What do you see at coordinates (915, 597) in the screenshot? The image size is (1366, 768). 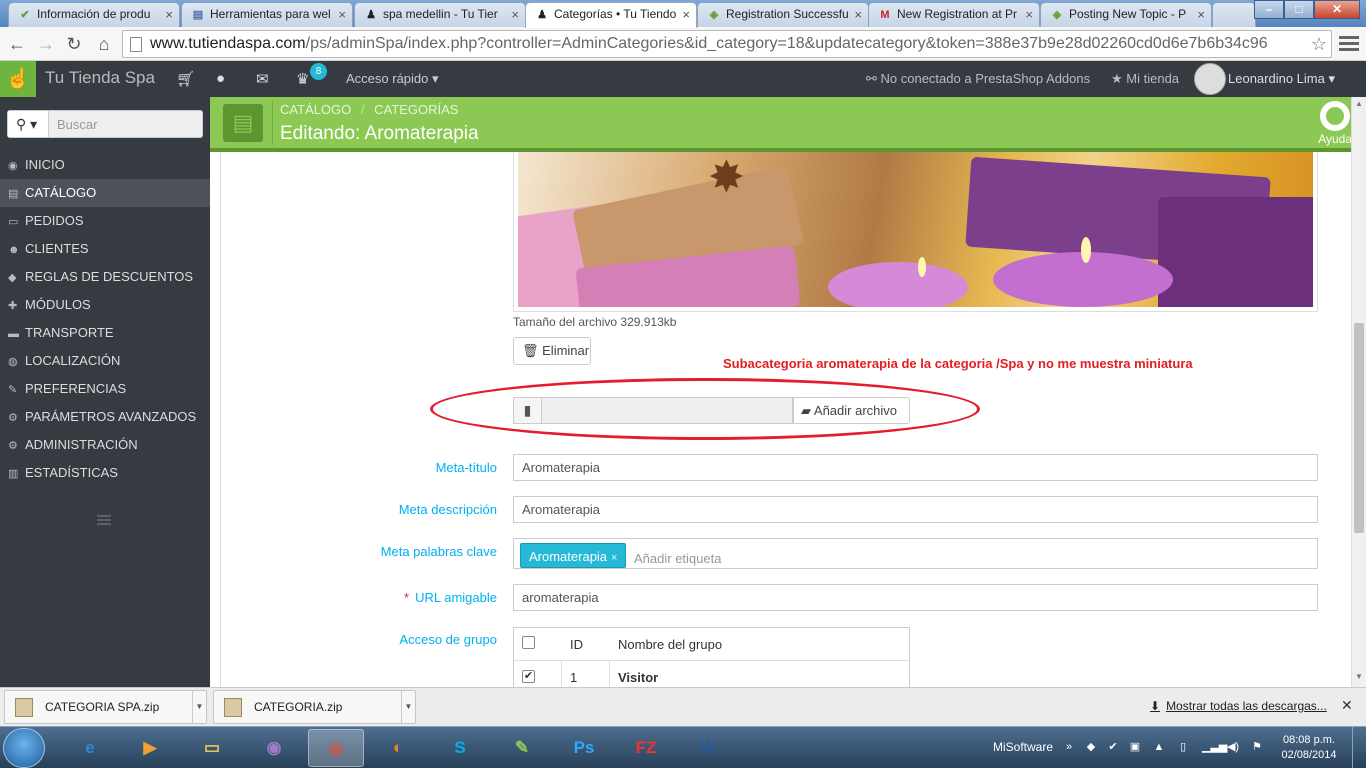 I see `friendly-url-input: aromaterapia` at bounding box center [915, 597].